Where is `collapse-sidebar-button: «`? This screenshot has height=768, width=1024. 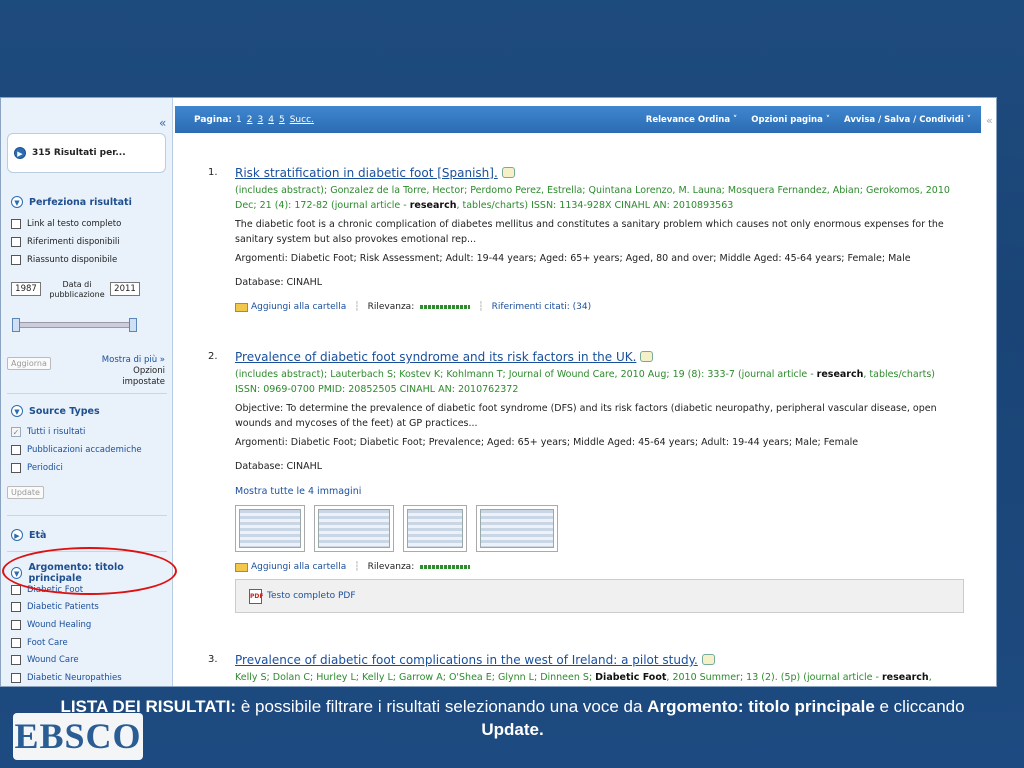
collapse-sidebar-button: « is located at coordinates (162, 123).